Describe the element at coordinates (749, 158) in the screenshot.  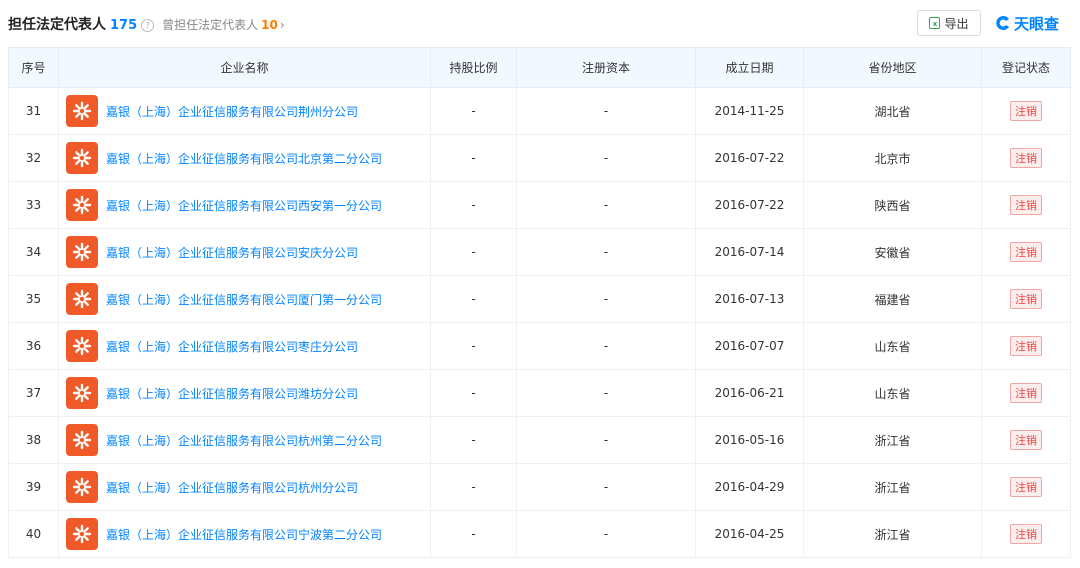
I see `cell-established-date: 2016-07-22` at that location.